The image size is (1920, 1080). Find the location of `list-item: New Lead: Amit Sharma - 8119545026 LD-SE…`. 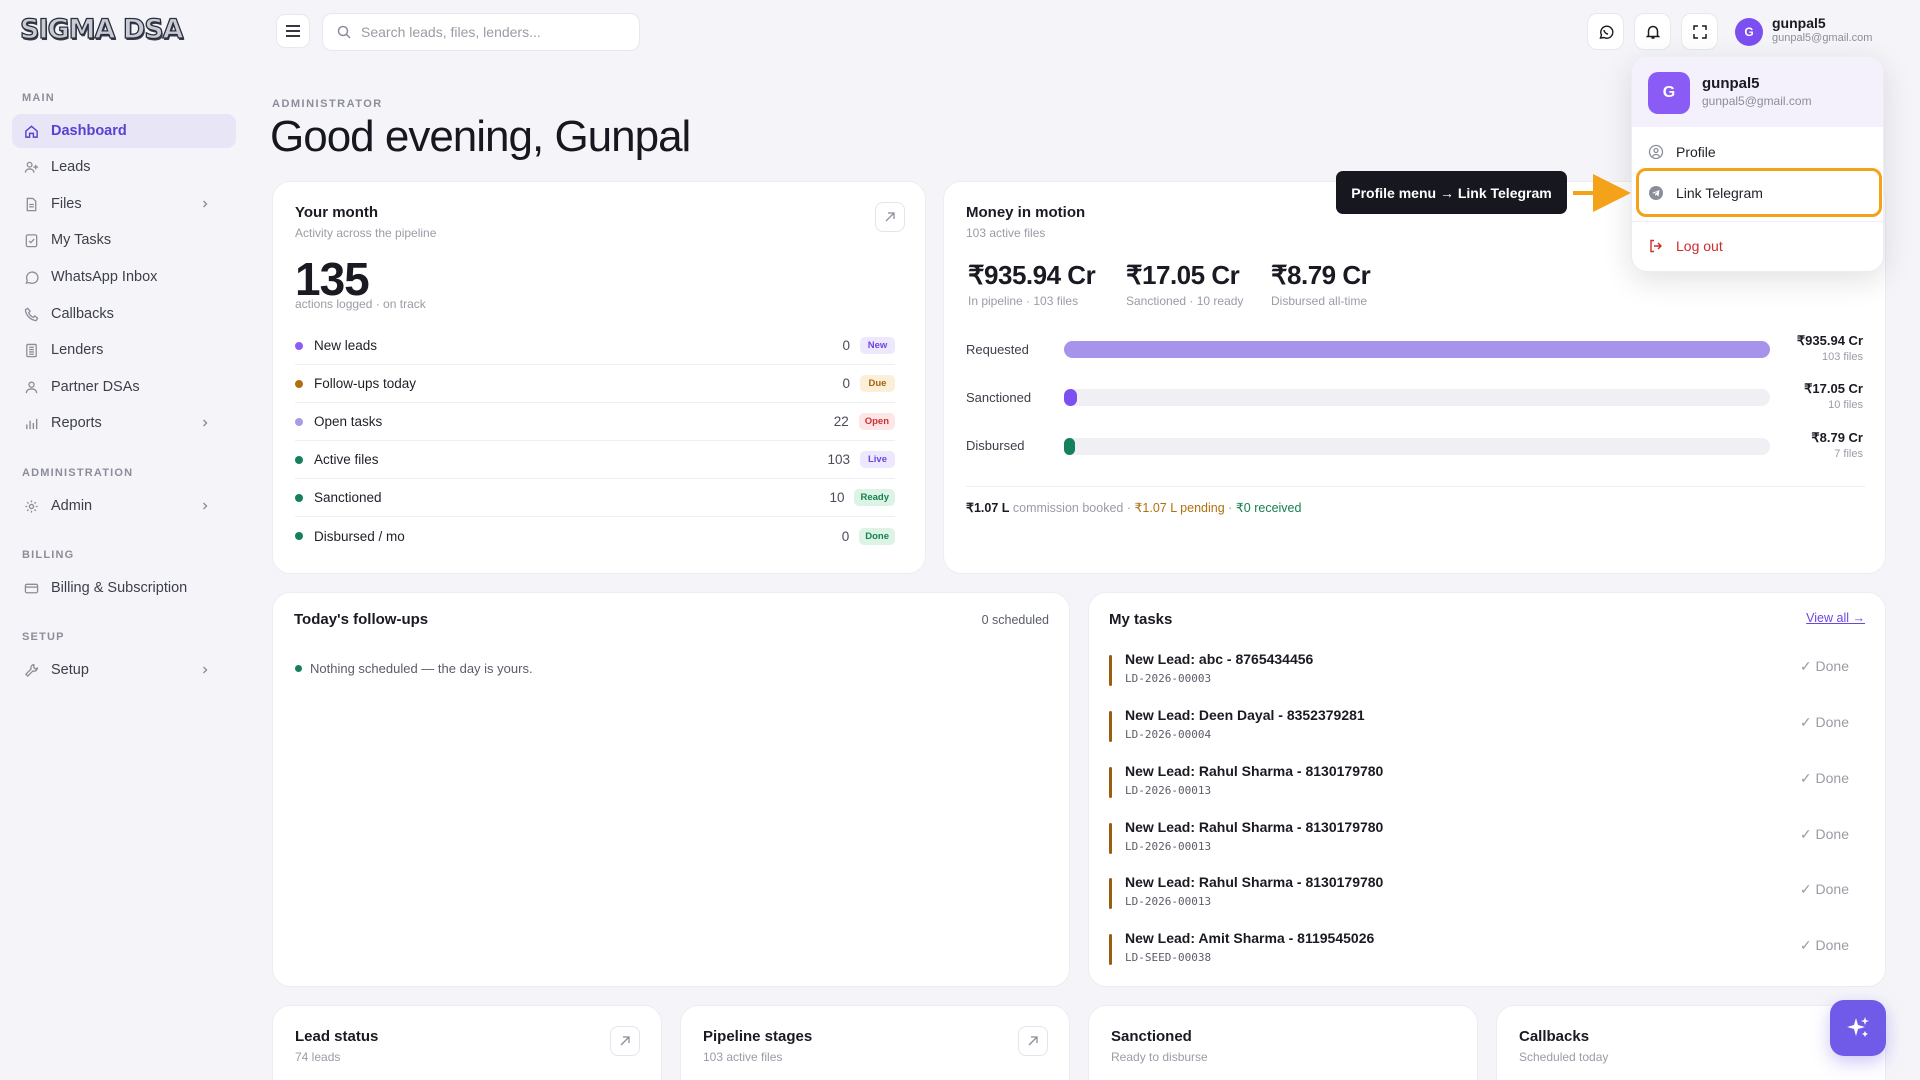

list-item: New Lead: Amit Sharma - 8119545026 LD-SE… is located at coordinates (1479, 952).